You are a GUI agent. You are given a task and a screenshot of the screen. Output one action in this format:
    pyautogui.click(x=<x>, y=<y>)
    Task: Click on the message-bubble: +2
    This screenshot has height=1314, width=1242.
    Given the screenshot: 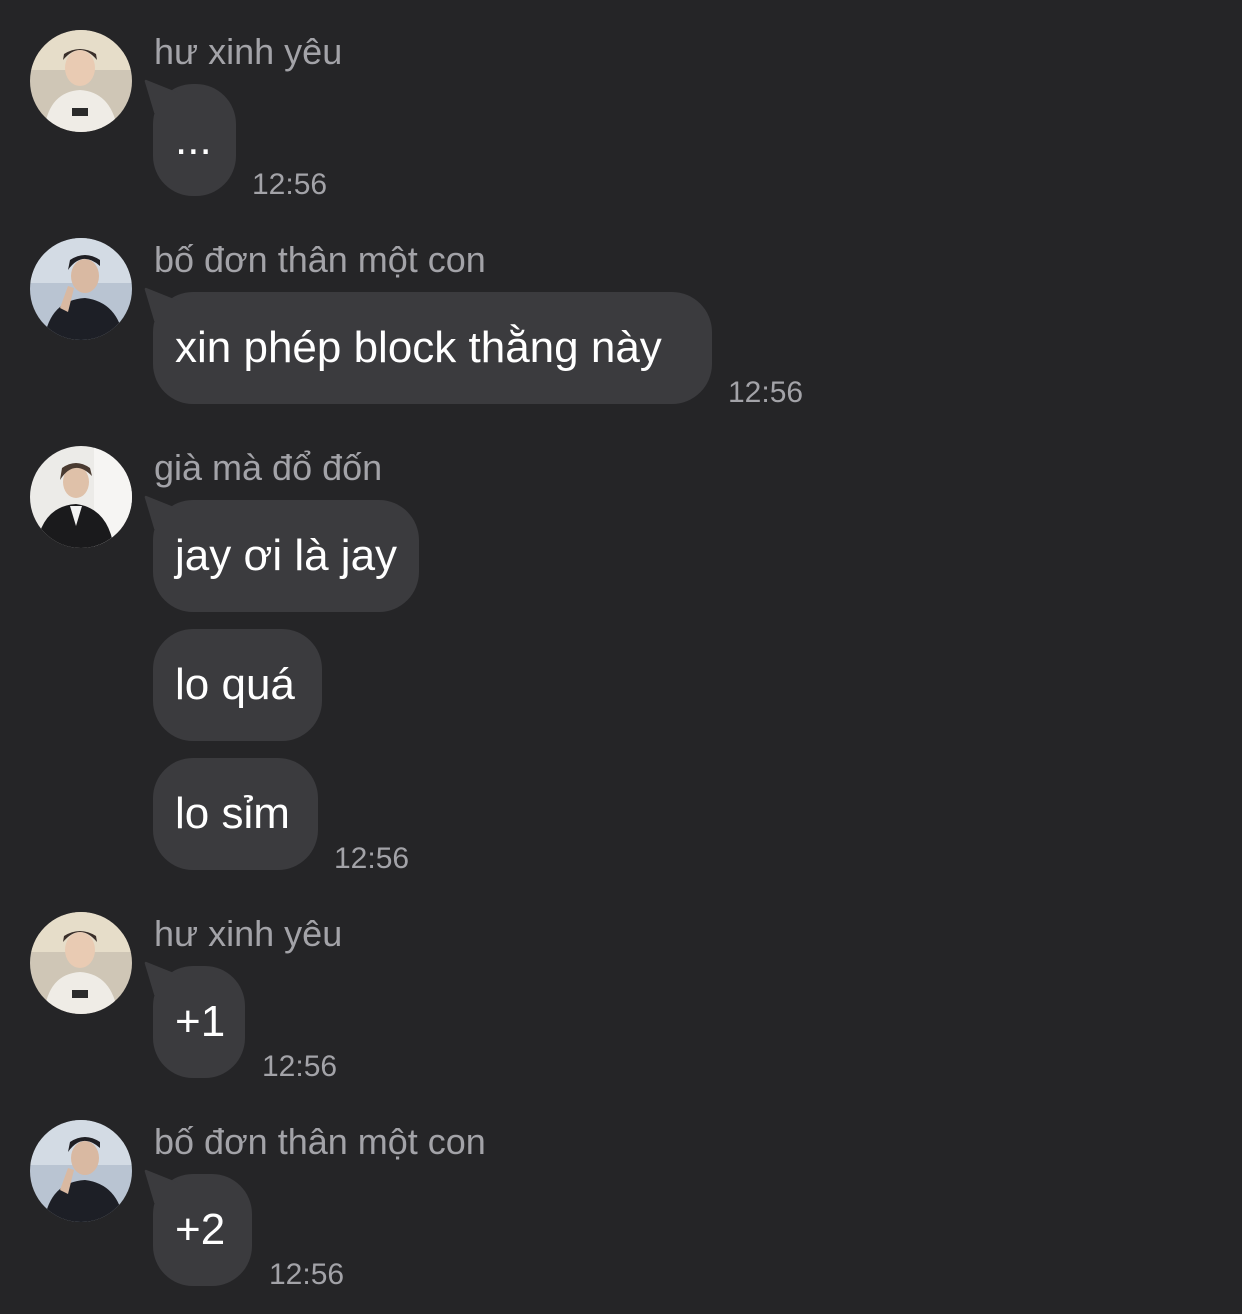 What is the action you would take?
    pyautogui.click(x=202, y=1230)
    